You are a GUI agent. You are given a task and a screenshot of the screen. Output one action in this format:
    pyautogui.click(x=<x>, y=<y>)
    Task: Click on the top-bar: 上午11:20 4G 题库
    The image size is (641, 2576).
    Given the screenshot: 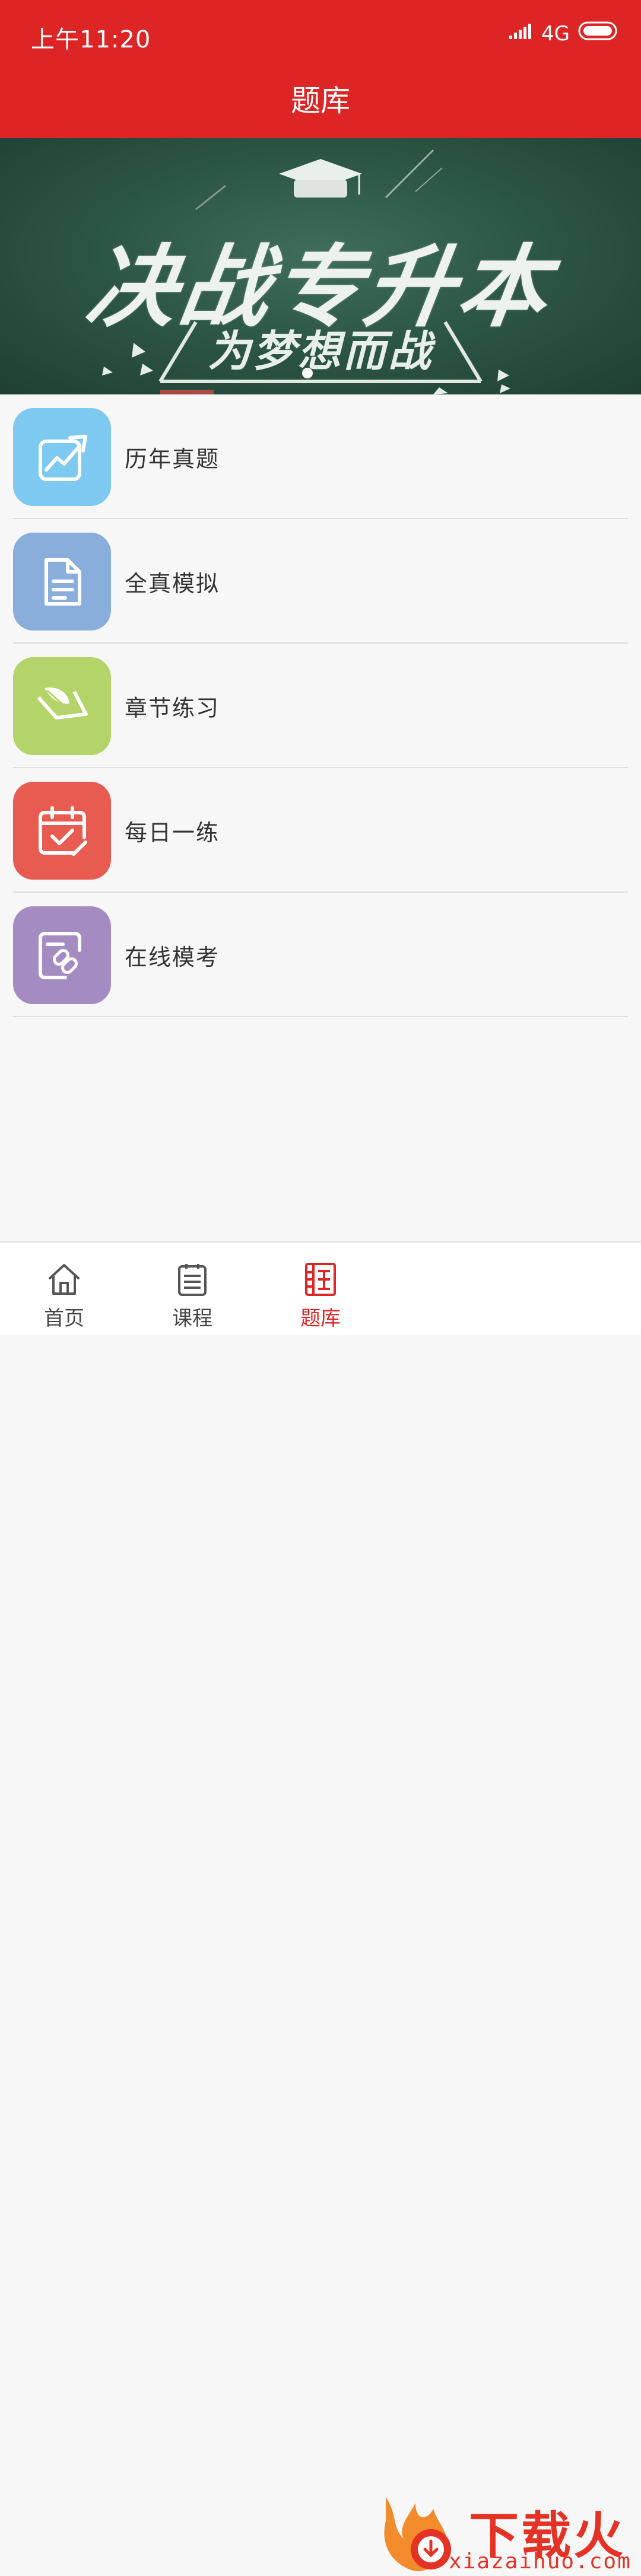 What is the action you would take?
    pyautogui.click(x=320, y=69)
    